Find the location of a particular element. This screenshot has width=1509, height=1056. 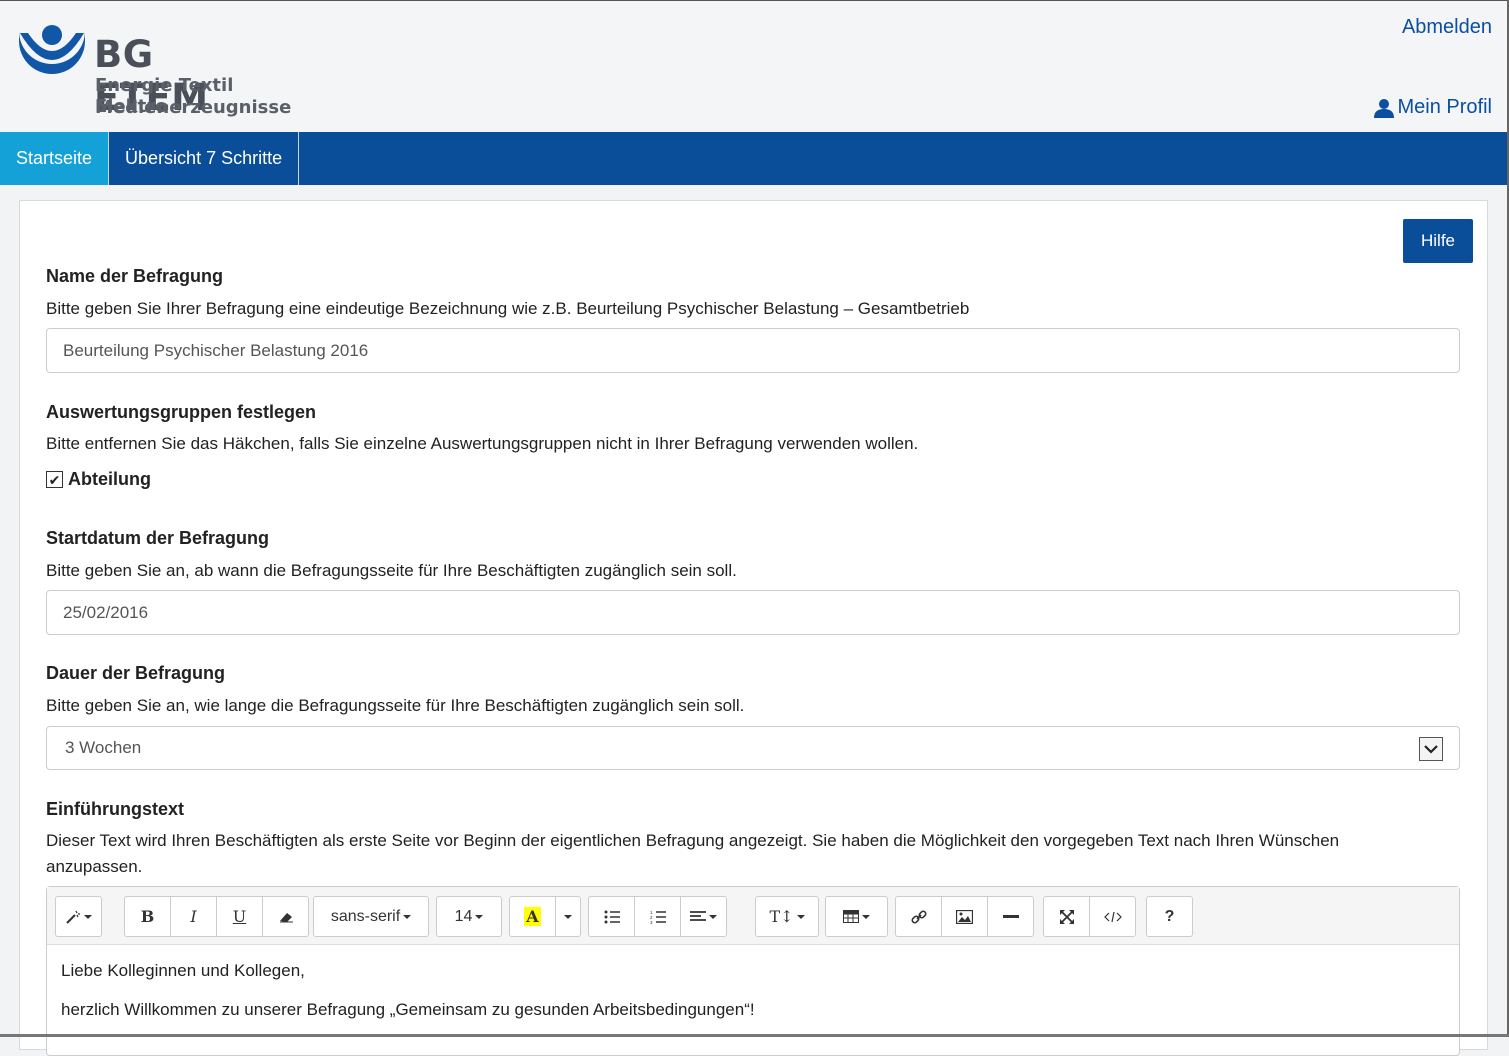

help-button: Hilfe is located at coordinates (1438, 241).